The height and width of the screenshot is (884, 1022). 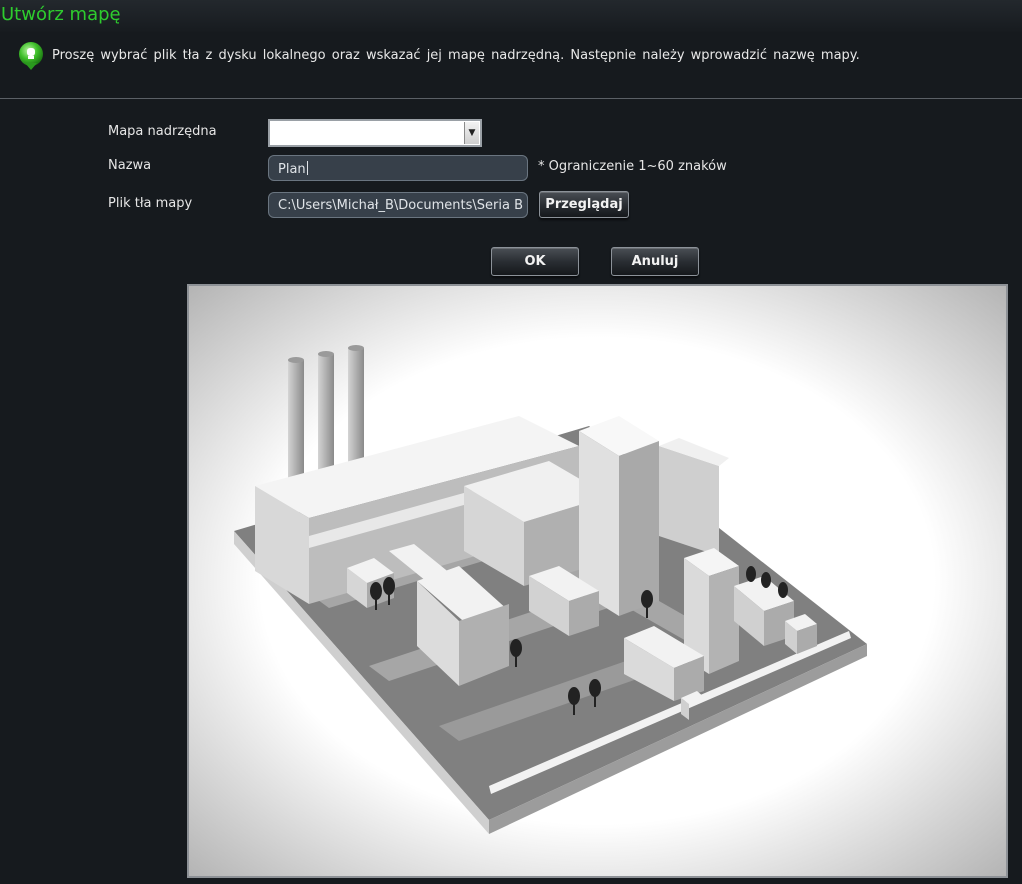 What do you see at coordinates (292, 169) in the screenshot?
I see `name-value: Plan` at bounding box center [292, 169].